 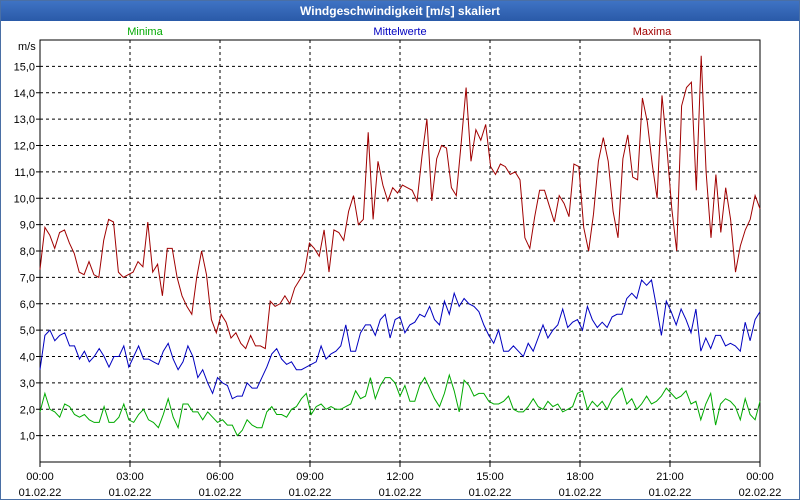 What do you see at coordinates (27, 305) in the screenshot?
I see `y-tick-label: 6,0` at bounding box center [27, 305].